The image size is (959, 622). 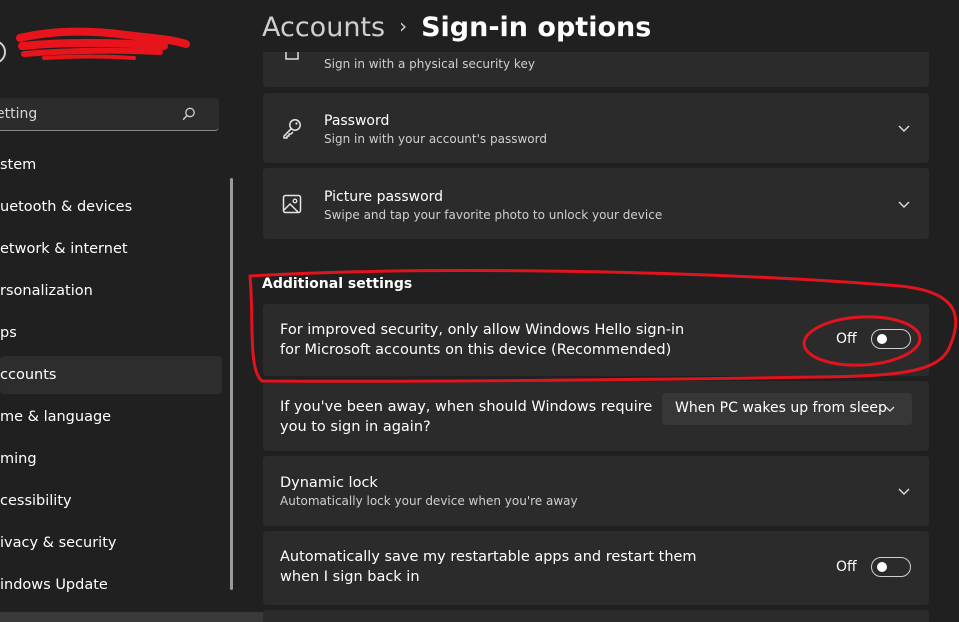 What do you see at coordinates (596, 616) in the screenshot?
I see `next-card-partial` at bounding box center [596, 616].